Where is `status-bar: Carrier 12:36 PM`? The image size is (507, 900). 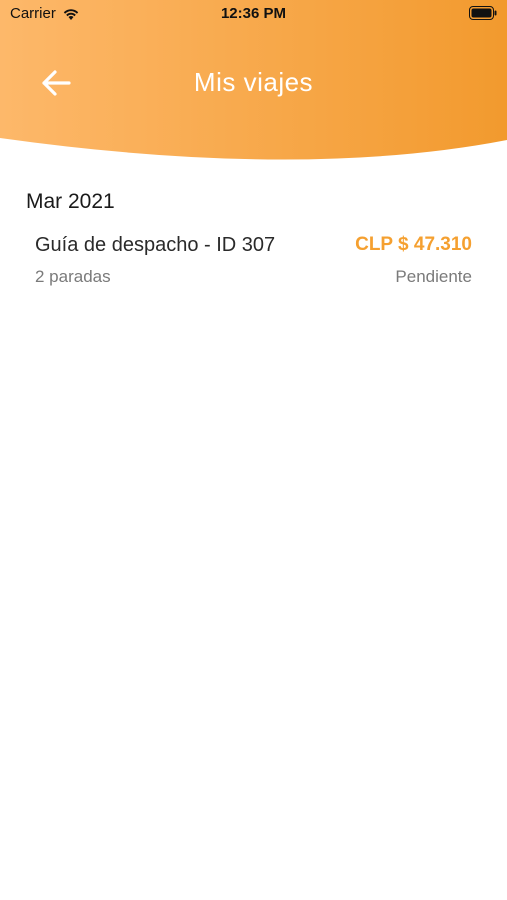
status-bar: Carrier 12:36 PM is located at coordinates (253, 15).